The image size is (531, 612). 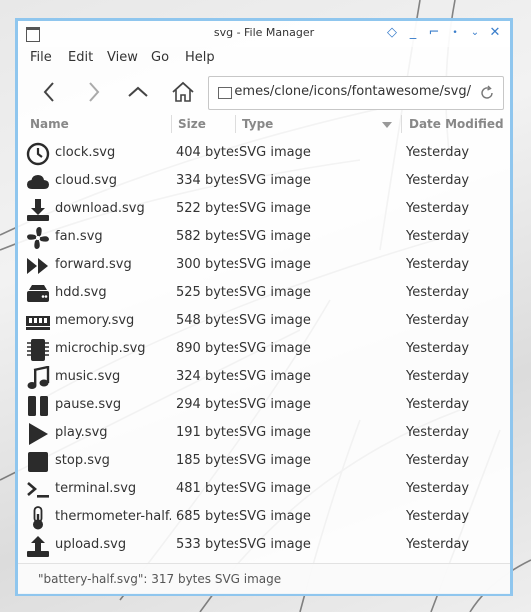 I want to click on file-size: 522 bytes, so click(x=207, y=208).